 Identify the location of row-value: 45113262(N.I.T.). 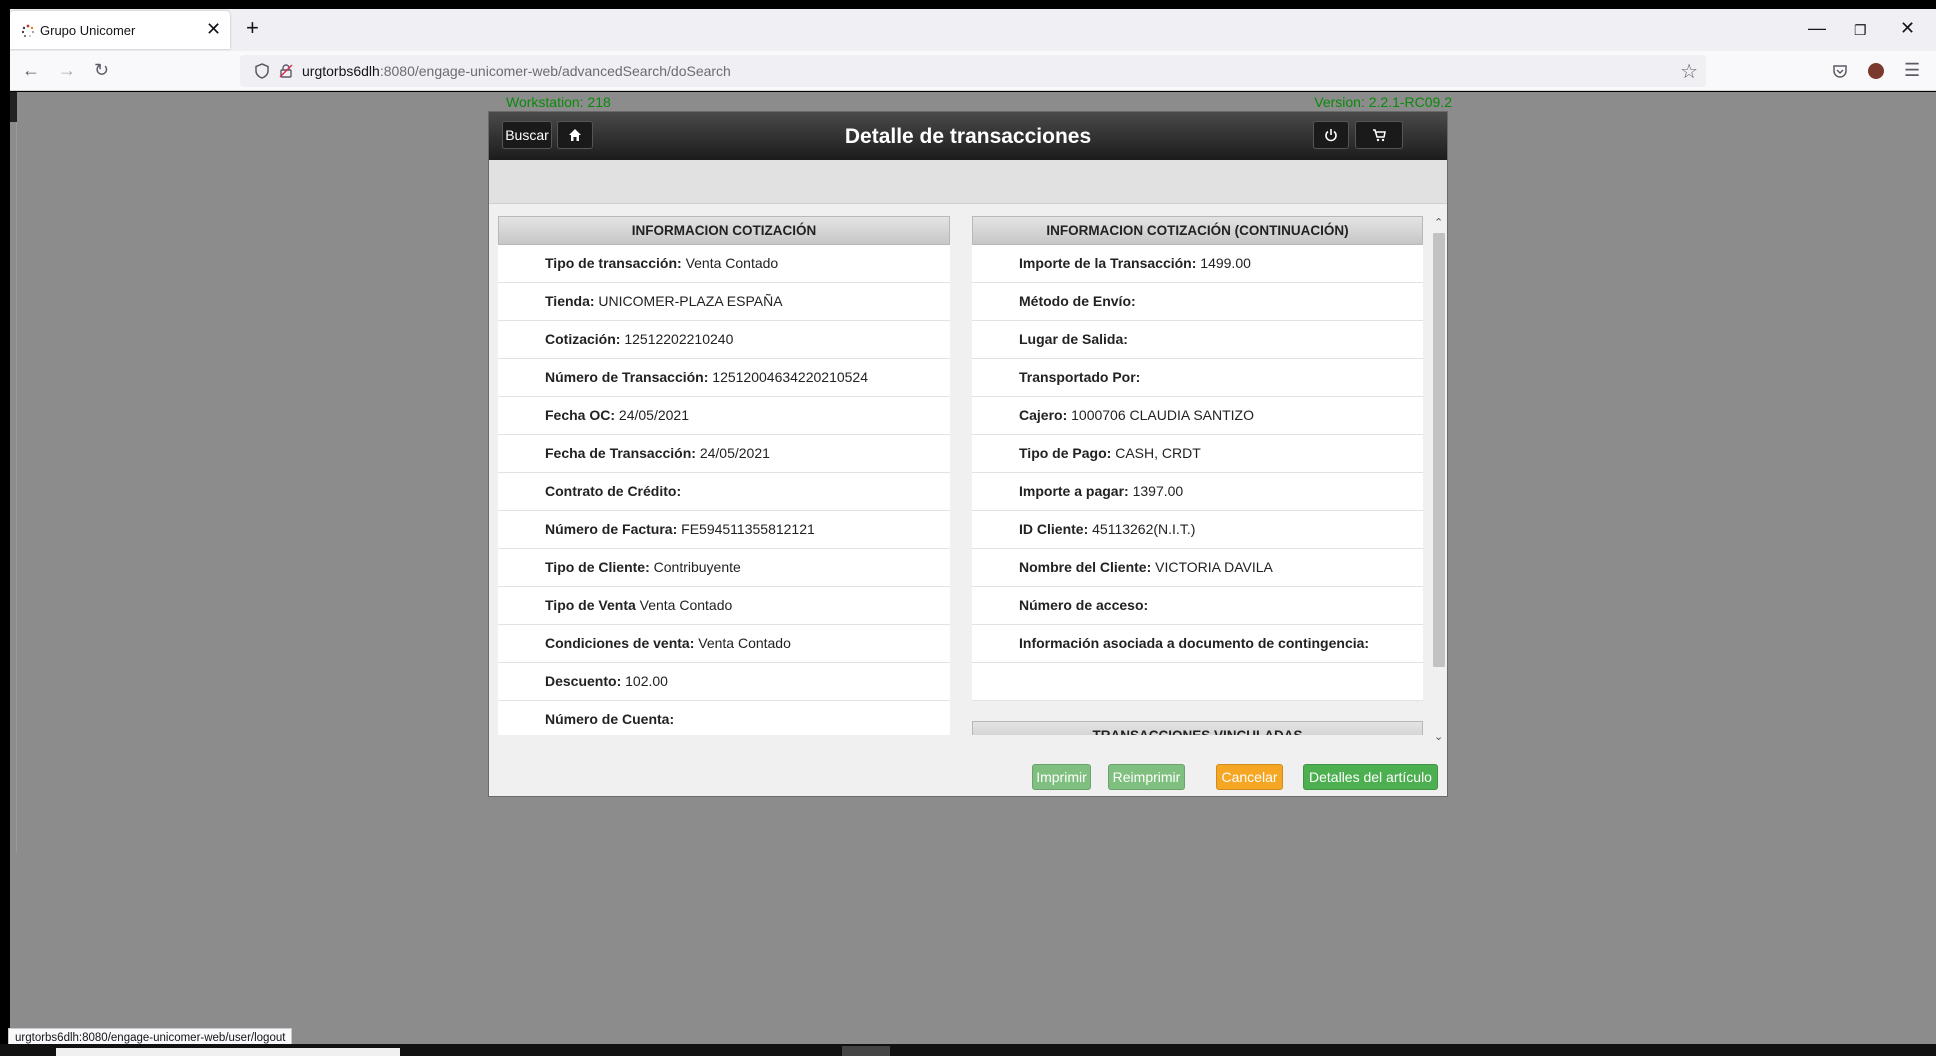
(1144, 529).